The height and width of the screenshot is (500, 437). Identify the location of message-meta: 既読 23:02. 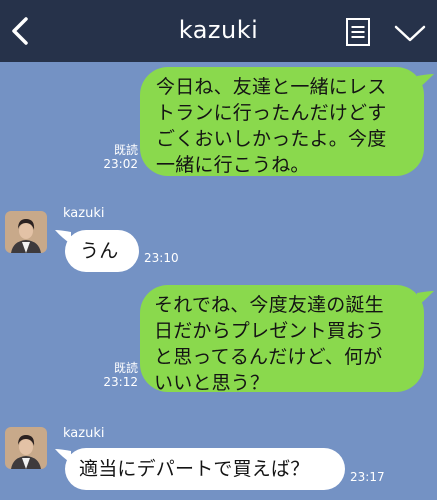
(115, 157).